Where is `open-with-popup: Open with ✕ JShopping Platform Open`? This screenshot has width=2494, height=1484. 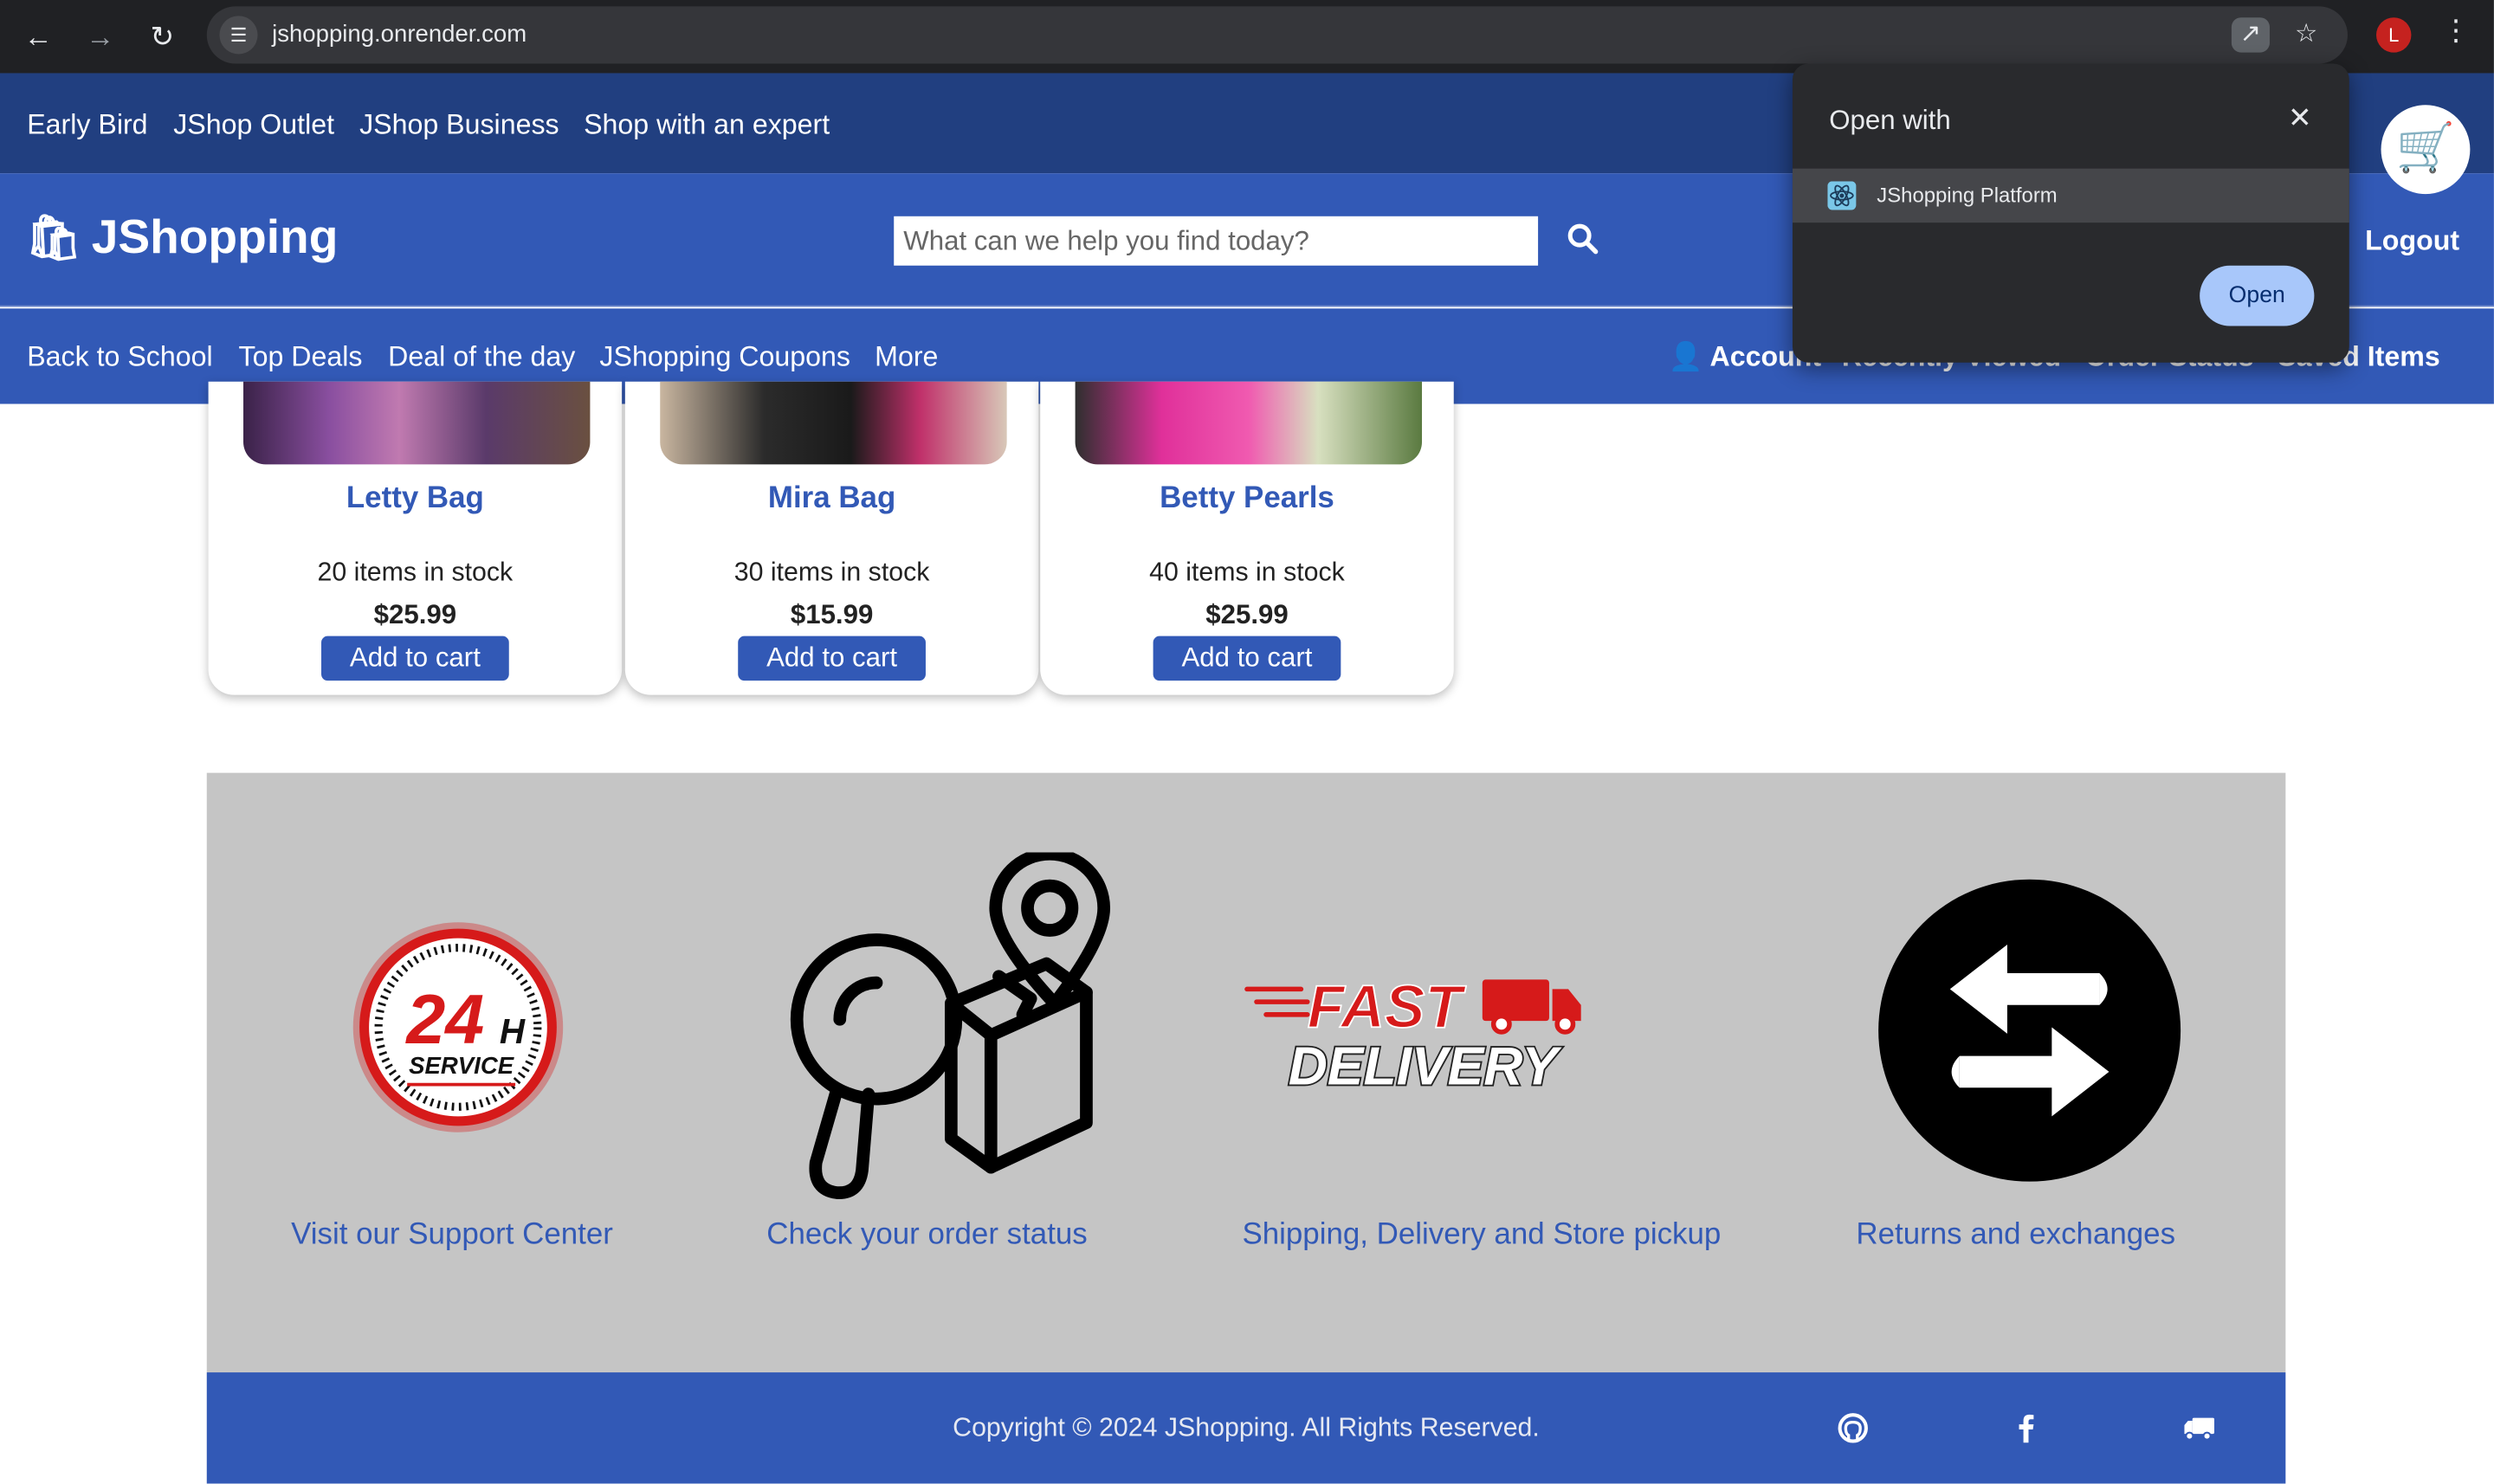
open-with-popup: Open with ✕ JShopping Platform Open is located at coordinates (2070, 213).